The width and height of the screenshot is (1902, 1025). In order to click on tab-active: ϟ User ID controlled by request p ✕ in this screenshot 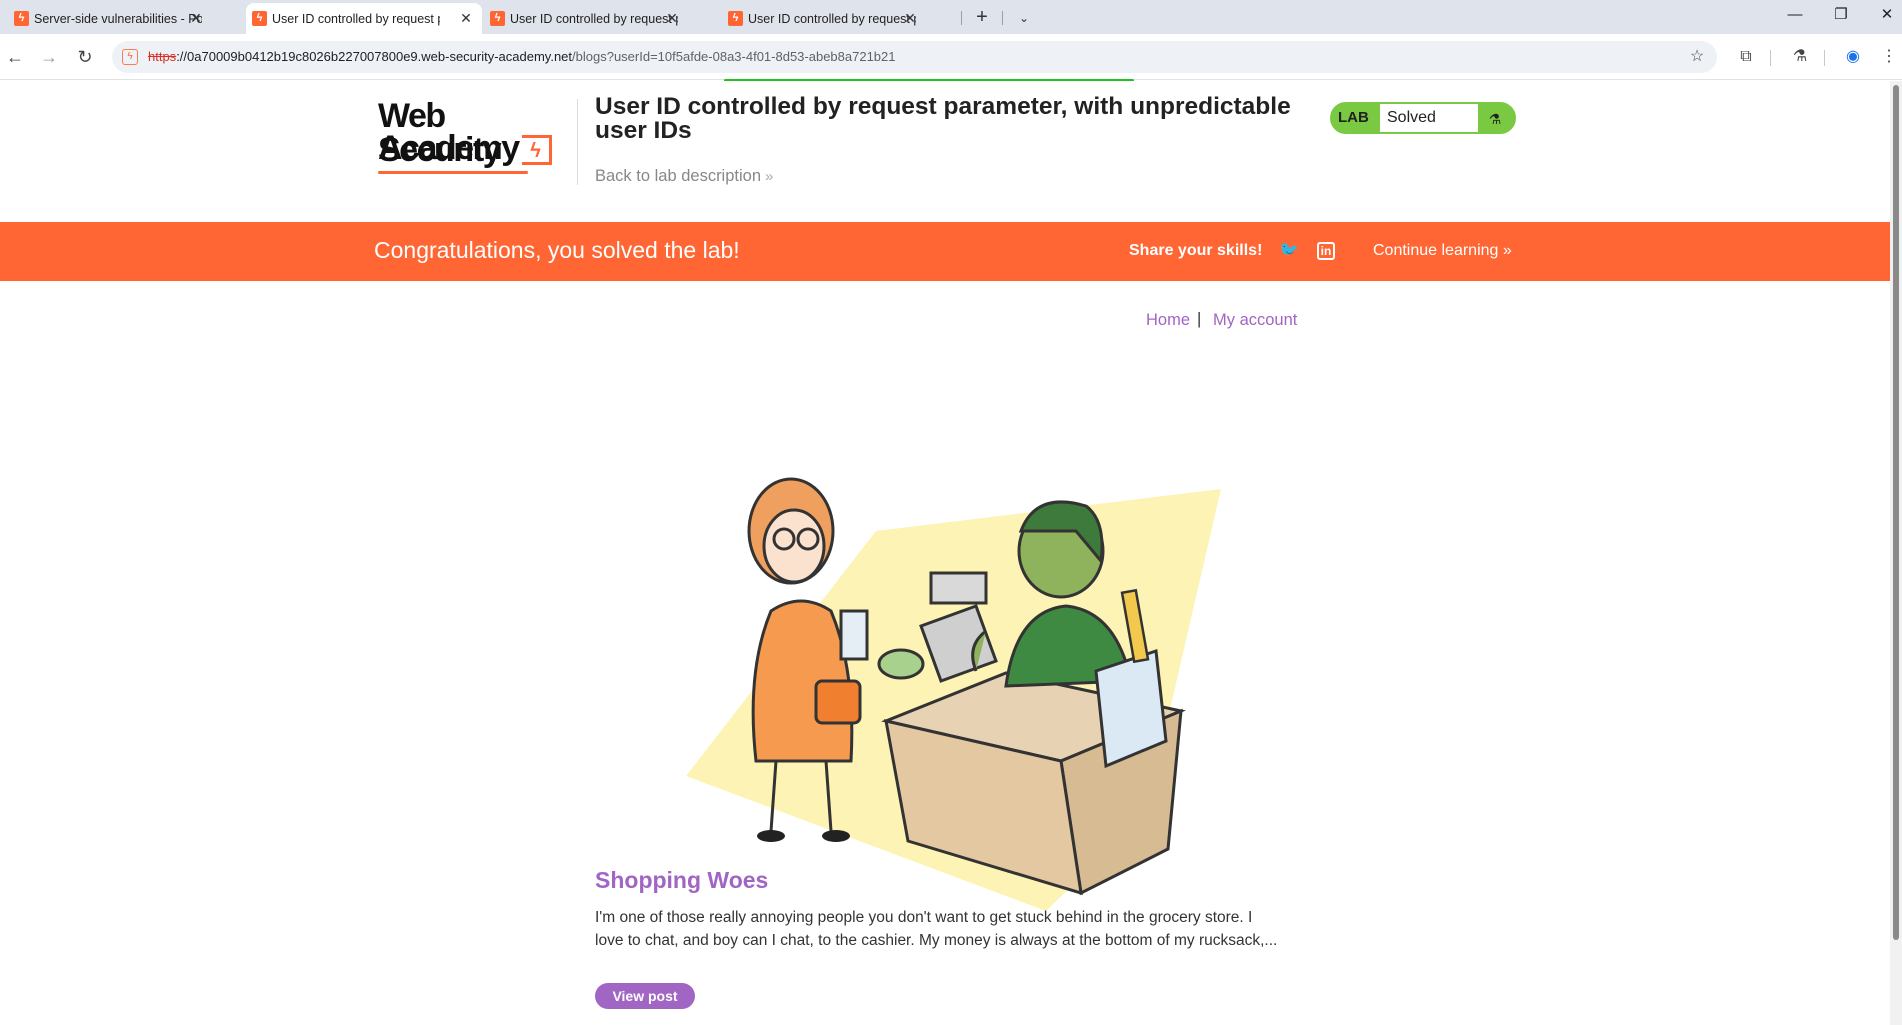, I will do `click(364, 18)`.